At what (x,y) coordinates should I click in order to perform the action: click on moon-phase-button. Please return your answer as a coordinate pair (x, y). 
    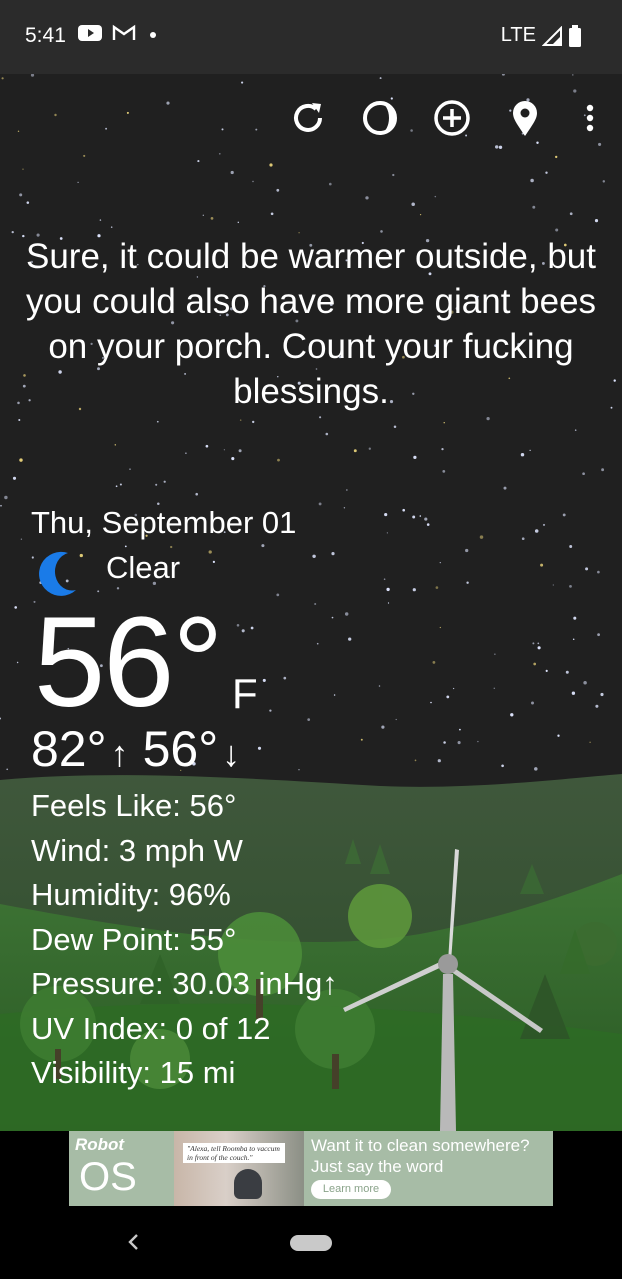
    Looking at the image, I should click on (380, 118).